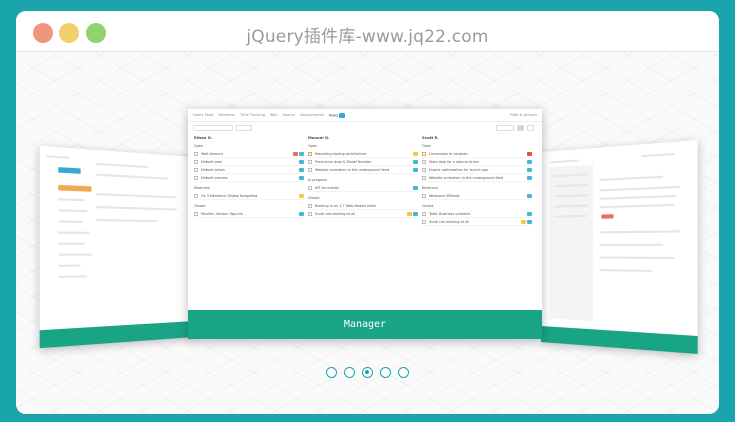  What do you see at coordinates (619, 247) in the screenshot?
I see `slide-next` at bounding box center [619, 247].